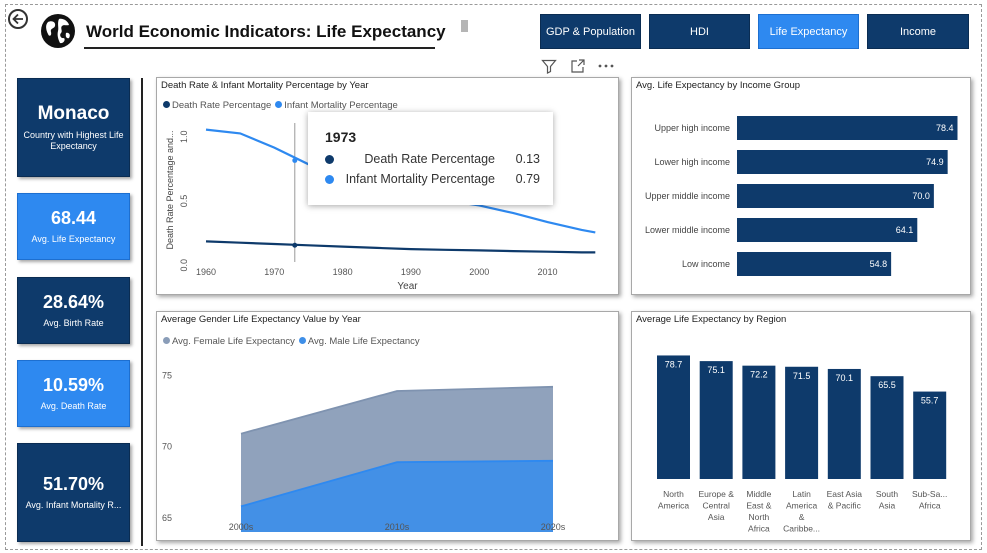 The width and height of the screenshot is (987, 553). Describe the element at coordinates (167, 375) in the screenshot. I see `y-tick-label: 75` at that location.